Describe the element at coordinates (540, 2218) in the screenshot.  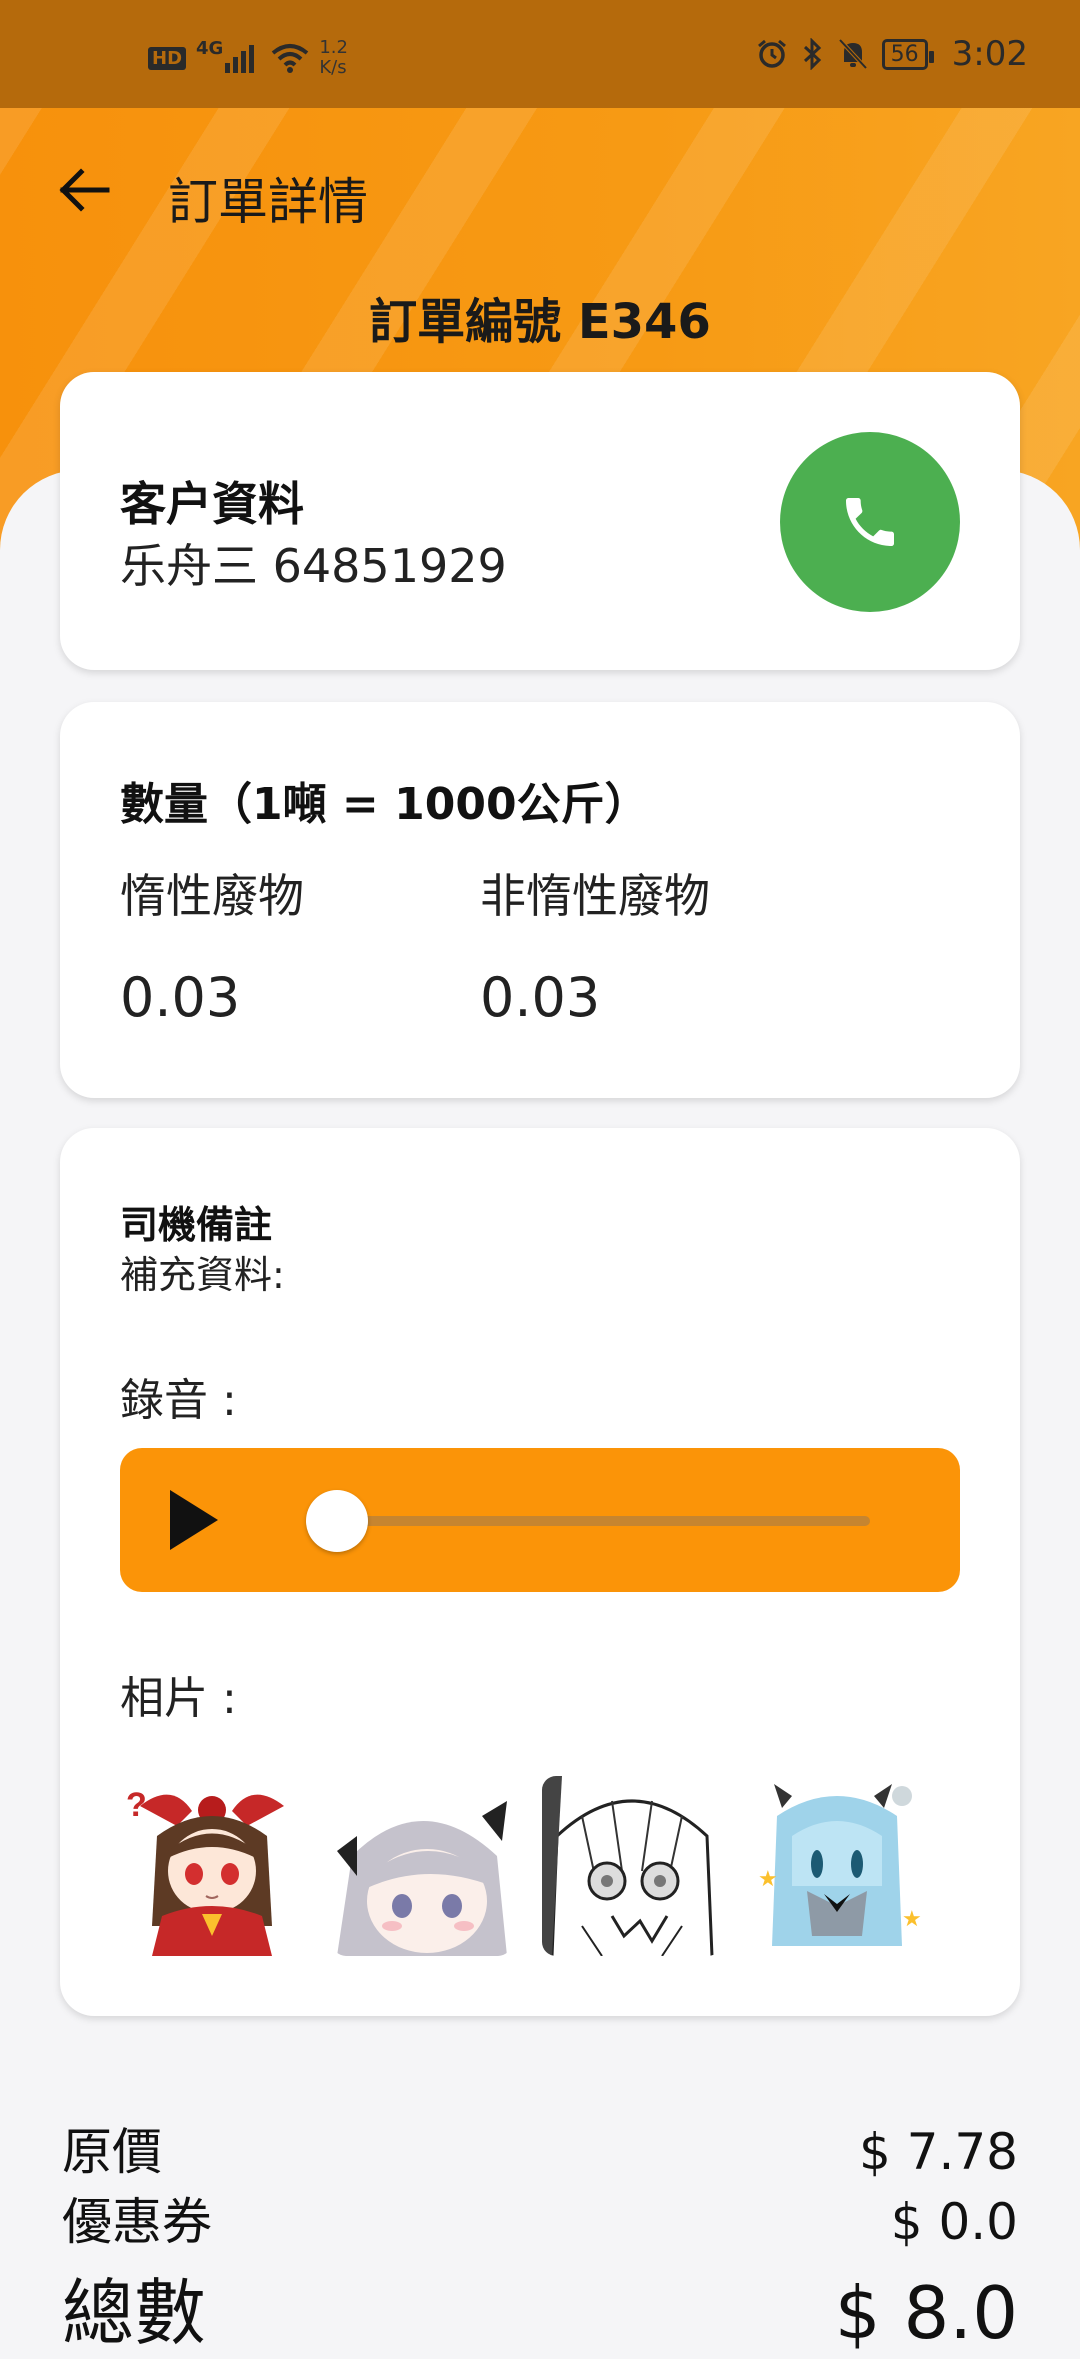
I see `coupon-row: 優惠券 $ 0.0` at that location.